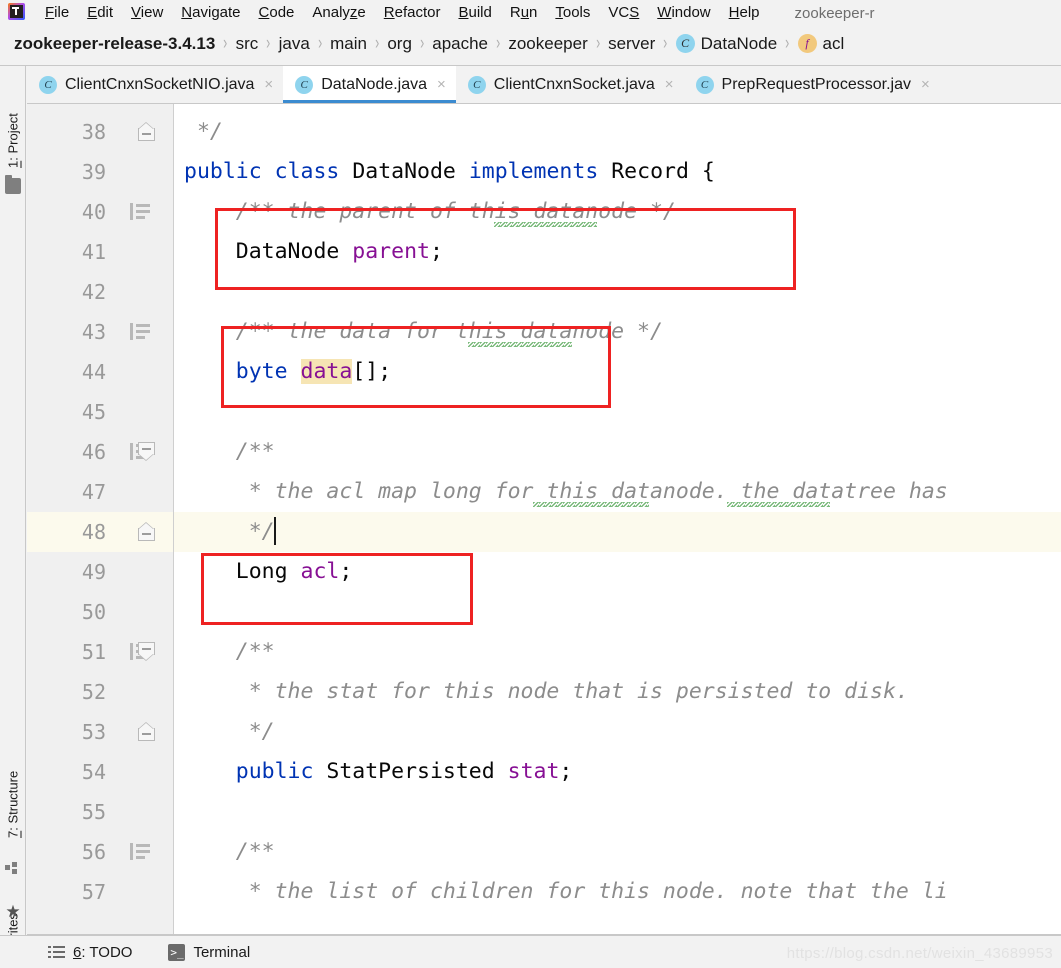 This screenshot has width=1061, height=968. What do you see at coordinates (100, 692) in the screenshot?
I see `gutter-row: 52` at bounding box center [100, 692].